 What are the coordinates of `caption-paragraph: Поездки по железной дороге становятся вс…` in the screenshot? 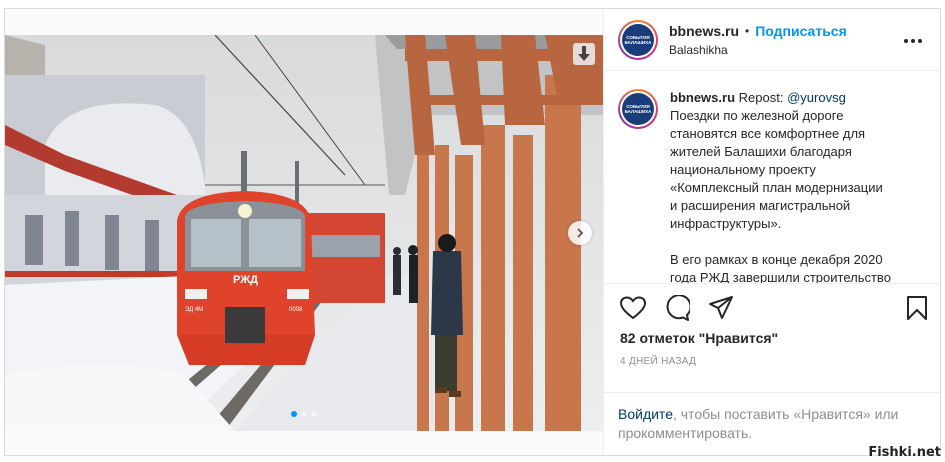 It's located at (776, 170).